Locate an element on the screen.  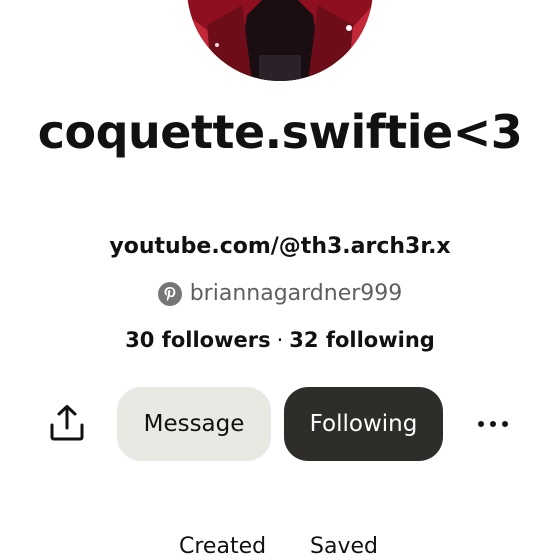
pinterest-icon is located at coordinates (169, 293).